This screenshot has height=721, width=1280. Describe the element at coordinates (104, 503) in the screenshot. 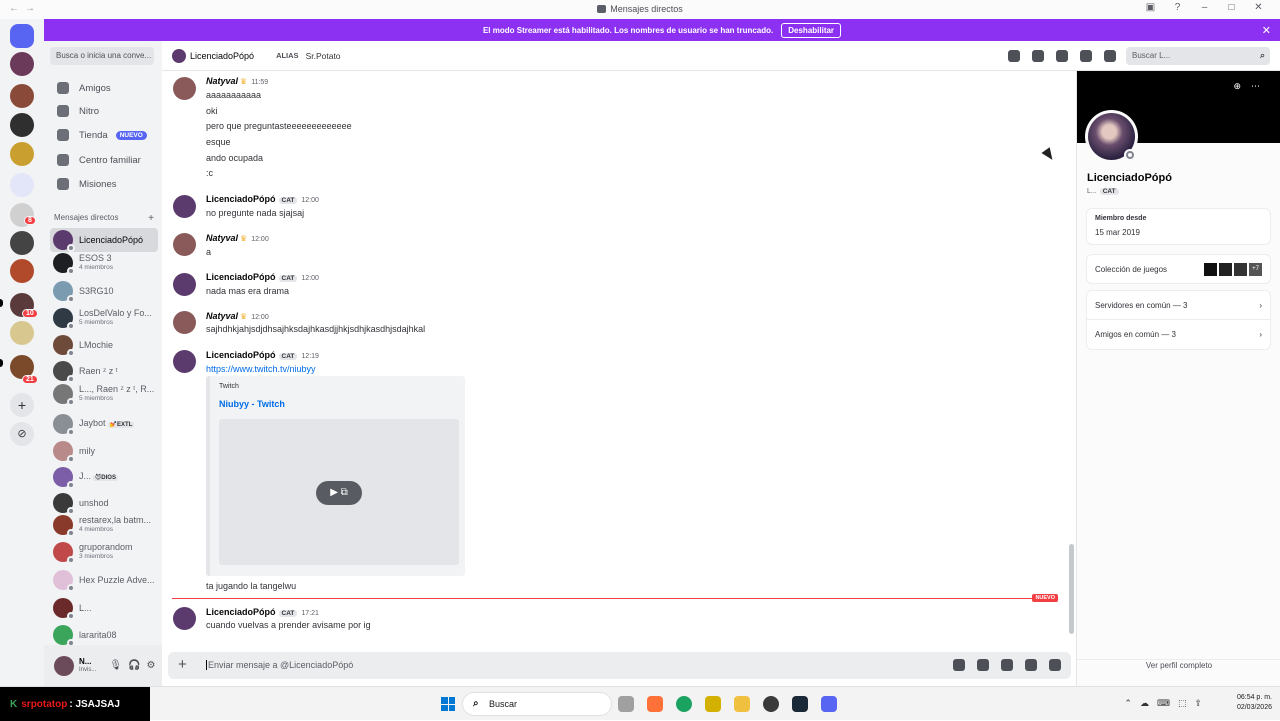

I see `dm-item: unshod` at that location.